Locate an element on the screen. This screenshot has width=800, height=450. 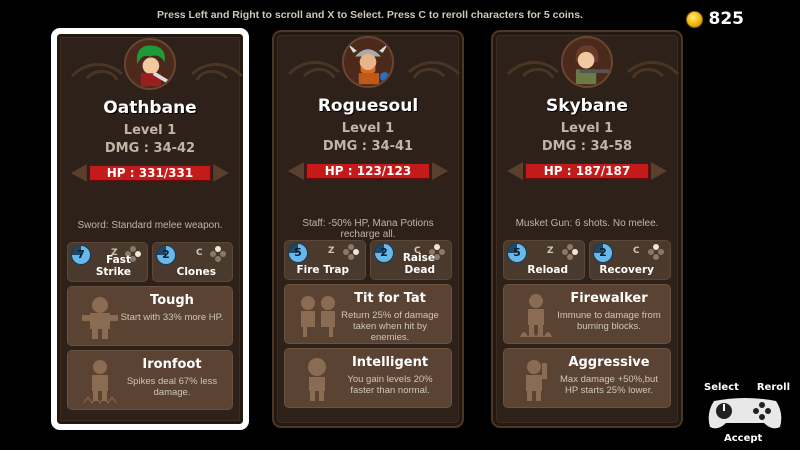
controller-hints: Select Reroll Accept is located at coordinates (745, 413).